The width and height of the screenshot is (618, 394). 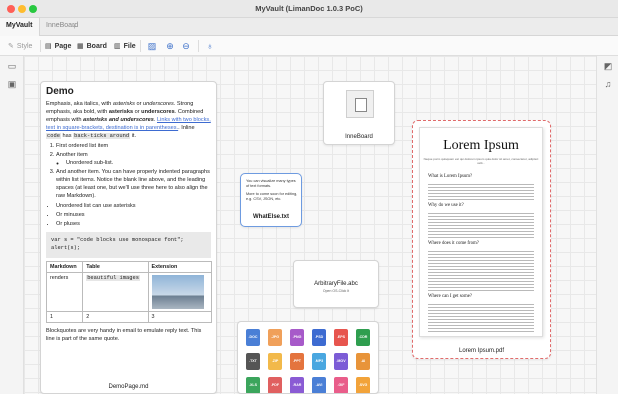 I want to click on gallery-icon: ▣, so click(x=12, y=84).